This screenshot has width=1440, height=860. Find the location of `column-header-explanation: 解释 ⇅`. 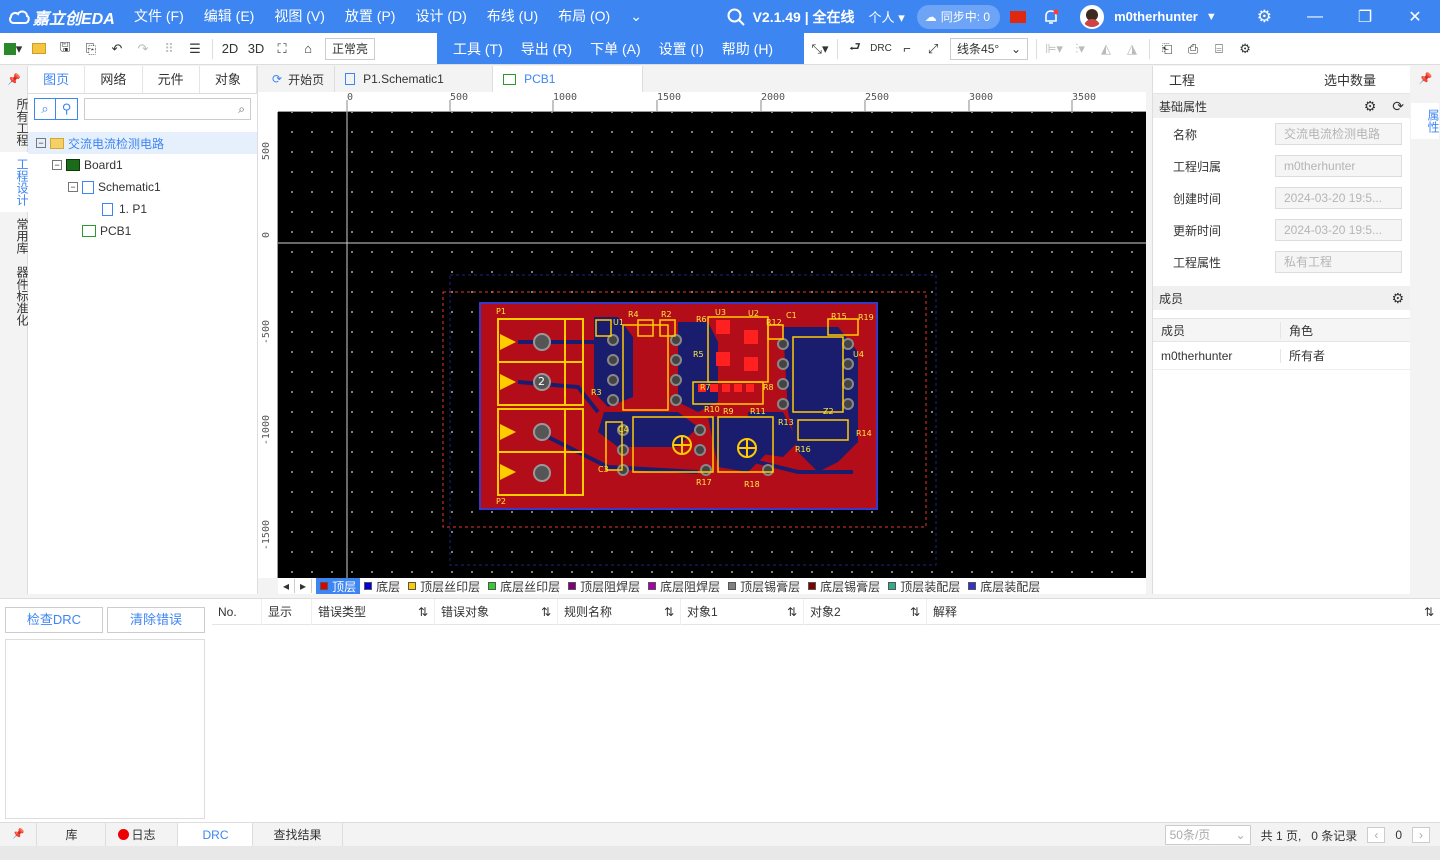

column-header-explanation: 解释 ⇅ is located at coordinates (1183, 612).